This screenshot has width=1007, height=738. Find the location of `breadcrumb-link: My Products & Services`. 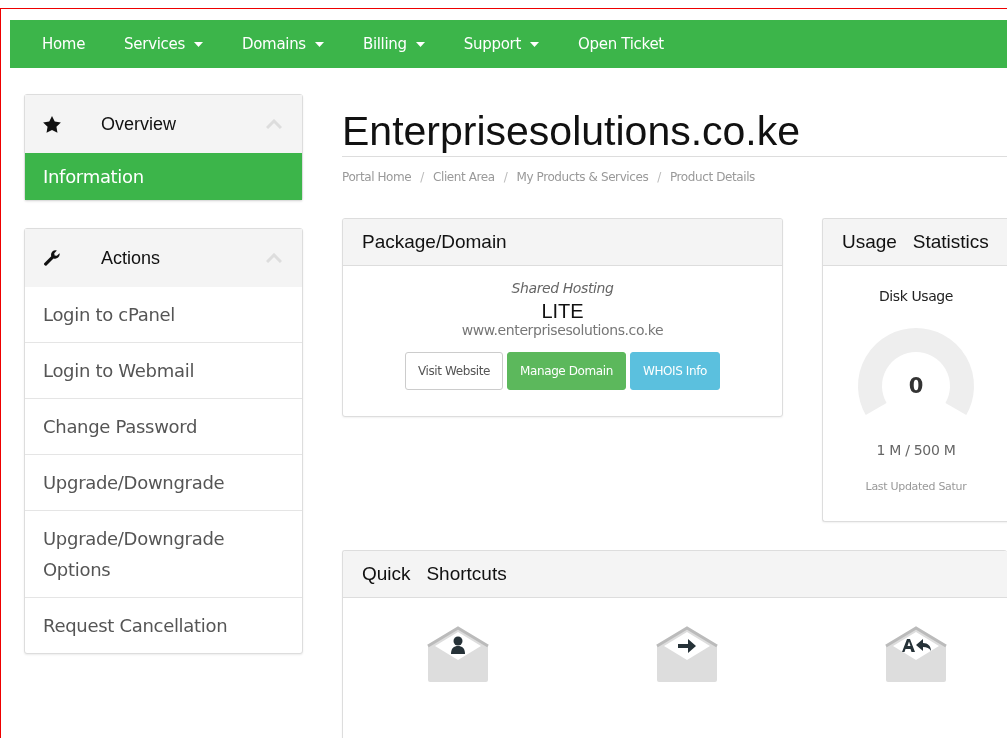

breadcrumb-link: My Products & Services is located at coordinates (582, 177).